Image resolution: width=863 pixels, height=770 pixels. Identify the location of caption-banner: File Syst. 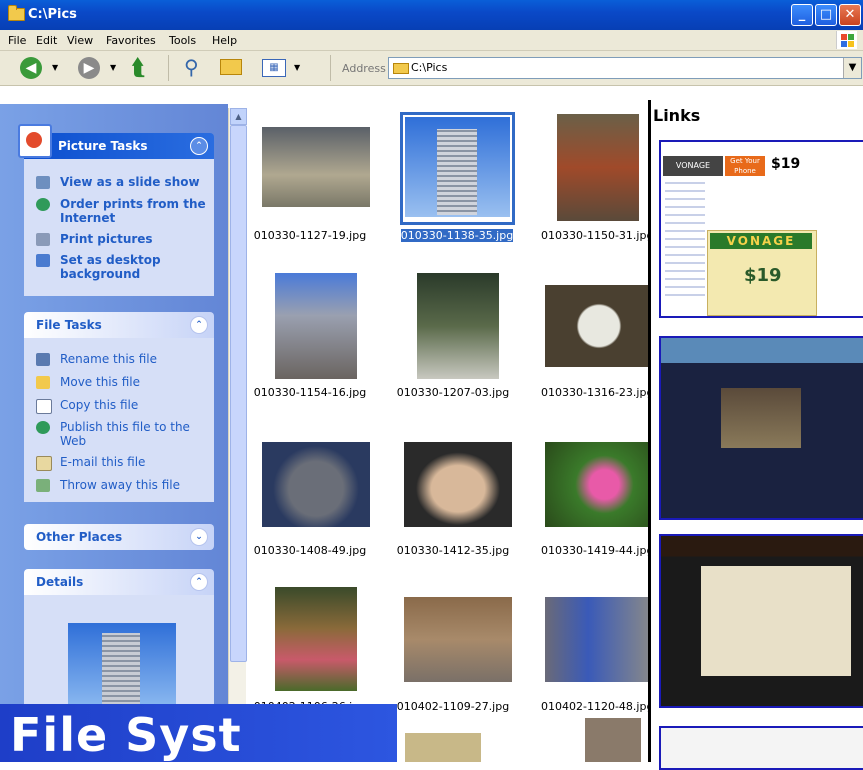
(198, 733).